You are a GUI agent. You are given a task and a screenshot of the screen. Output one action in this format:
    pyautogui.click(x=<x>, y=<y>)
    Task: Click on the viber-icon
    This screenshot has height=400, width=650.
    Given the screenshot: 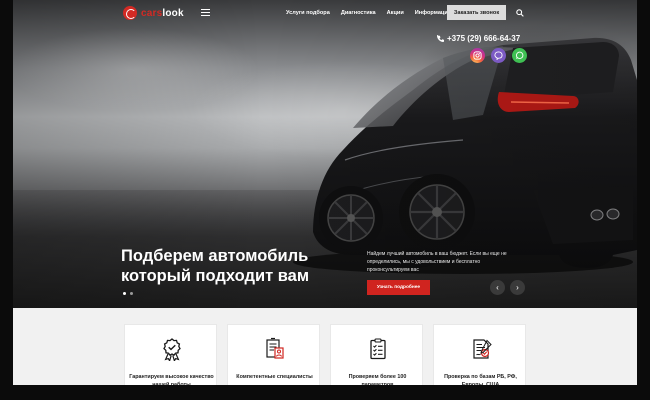 What is the action you would take?
    pyautogui.click(x=498, y=55)
    